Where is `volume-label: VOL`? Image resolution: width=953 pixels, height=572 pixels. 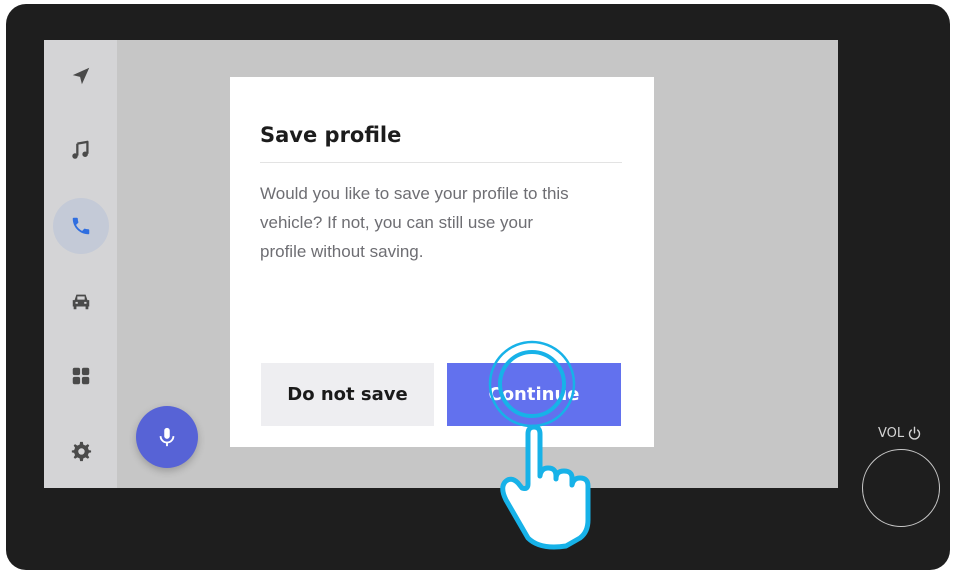
volume-label: VOL is located at coordinates (900, 433).